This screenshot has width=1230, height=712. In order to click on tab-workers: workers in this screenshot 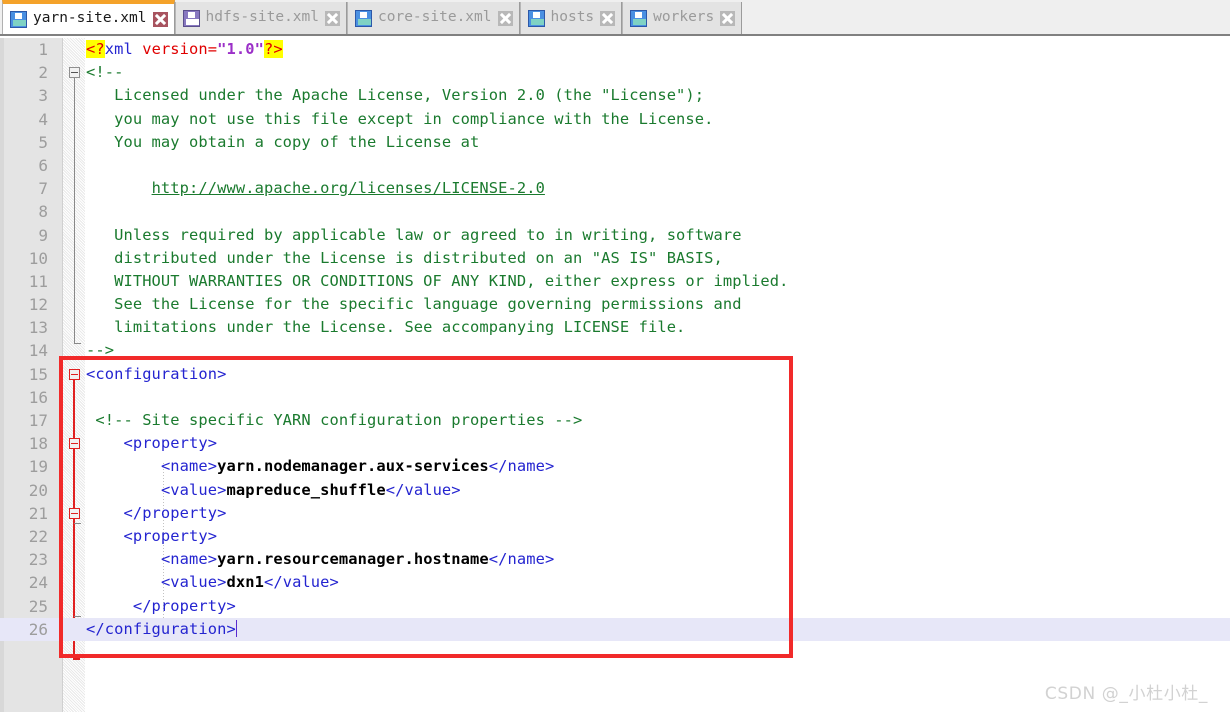, I will do `click(682, 18)`.